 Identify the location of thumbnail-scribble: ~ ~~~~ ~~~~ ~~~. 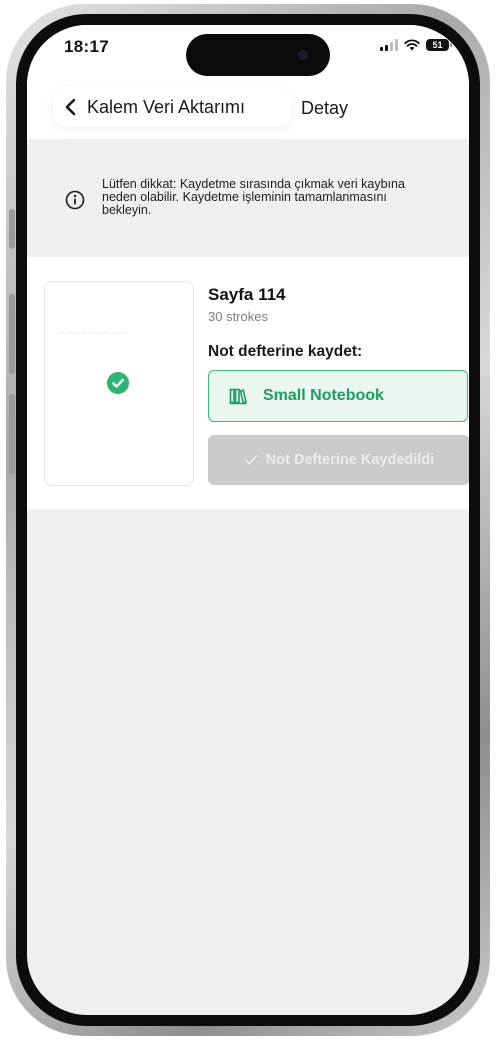
(92, 333).